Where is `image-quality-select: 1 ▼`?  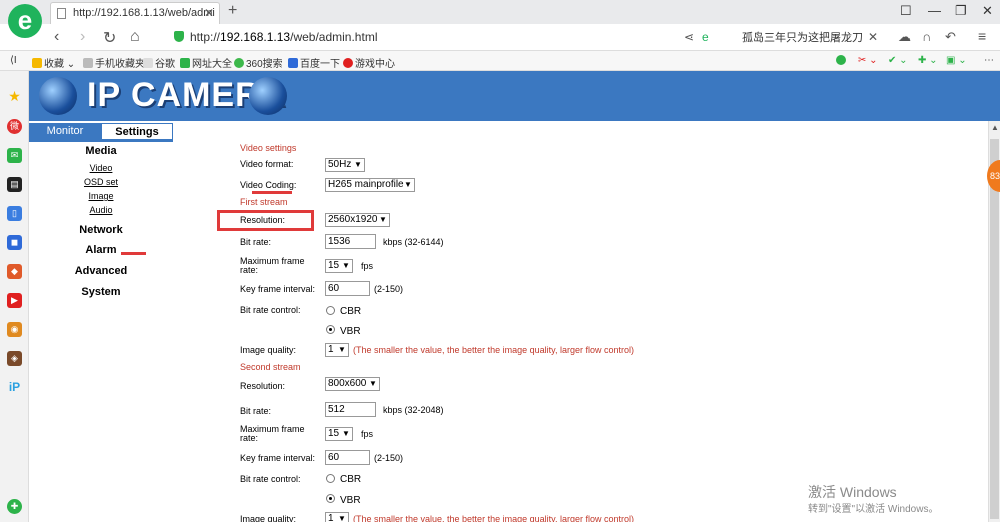
image-quality-select: 1 ▼ is located at coordinates (337, 350).